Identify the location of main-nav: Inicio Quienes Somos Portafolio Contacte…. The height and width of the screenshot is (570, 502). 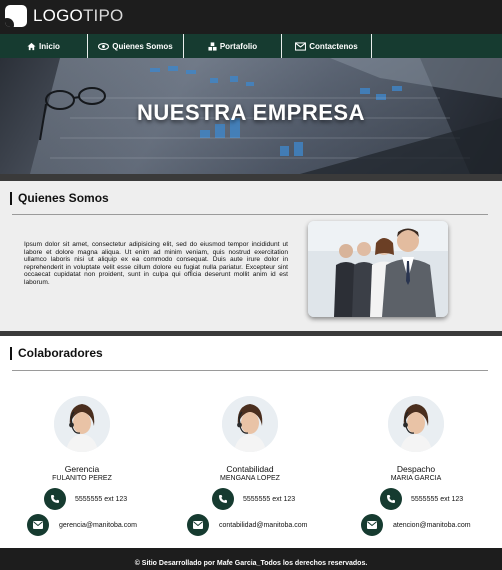
(251, 46).